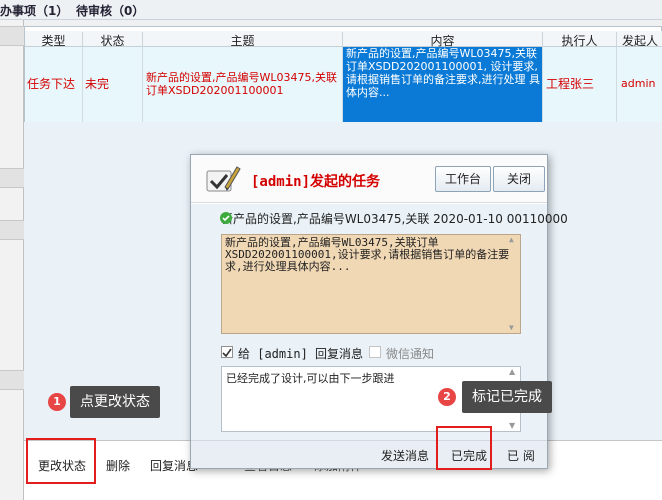 The image size is (662, 500). Describe the element at coordinates (301, 354) in the screenshot. I see `reply-label: 给 [admin] 回复消息` at that location.